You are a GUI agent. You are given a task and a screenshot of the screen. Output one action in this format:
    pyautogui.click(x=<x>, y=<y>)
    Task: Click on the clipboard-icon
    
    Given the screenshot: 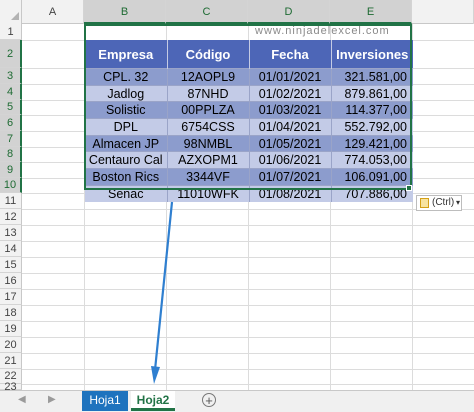 What is the action you would take?
    pyautogui.click(x=424, y=203)
    